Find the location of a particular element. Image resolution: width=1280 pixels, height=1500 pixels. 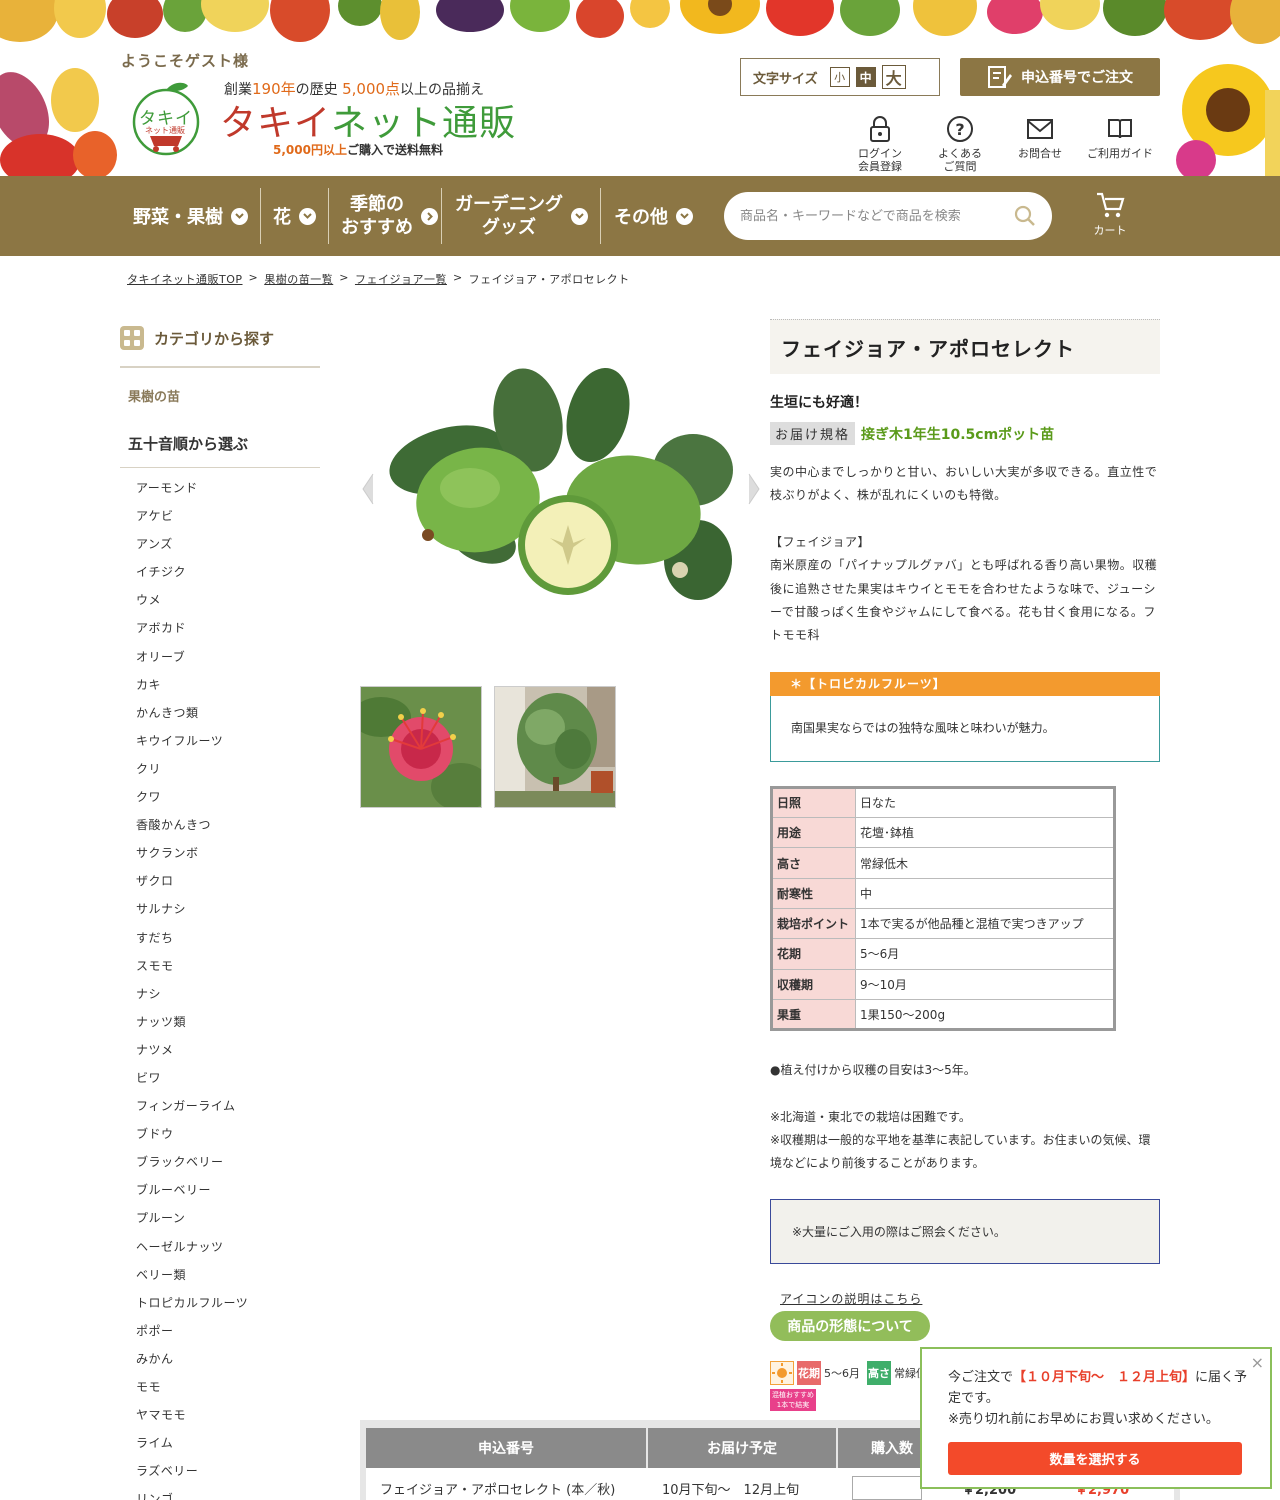

icon-explanation-link: アイコンの説明はこちら is located at coordinates (970, 1298).